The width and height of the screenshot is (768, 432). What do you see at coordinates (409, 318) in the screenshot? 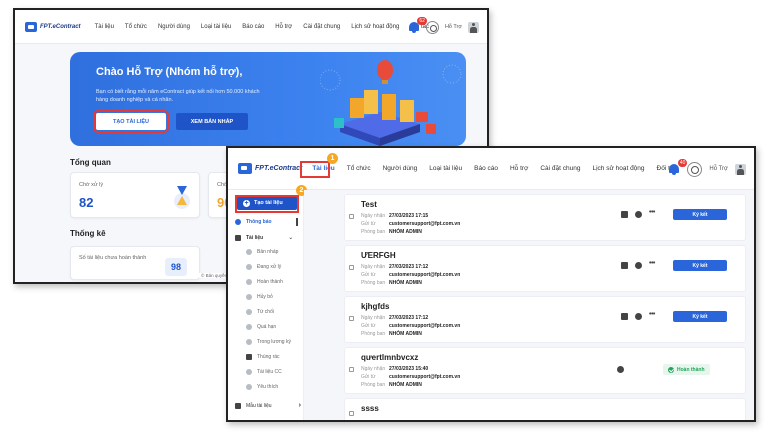
I see `received-value: 27/03/2023 17:12` at bounding box center [409, 318].